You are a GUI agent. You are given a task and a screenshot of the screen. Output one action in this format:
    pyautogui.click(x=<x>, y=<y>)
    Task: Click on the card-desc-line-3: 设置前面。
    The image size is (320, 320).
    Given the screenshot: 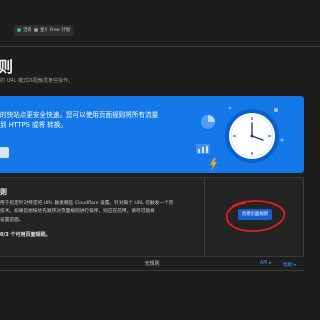 What is the action you would take?
    pyautogui.click(x=12, y=220)
    